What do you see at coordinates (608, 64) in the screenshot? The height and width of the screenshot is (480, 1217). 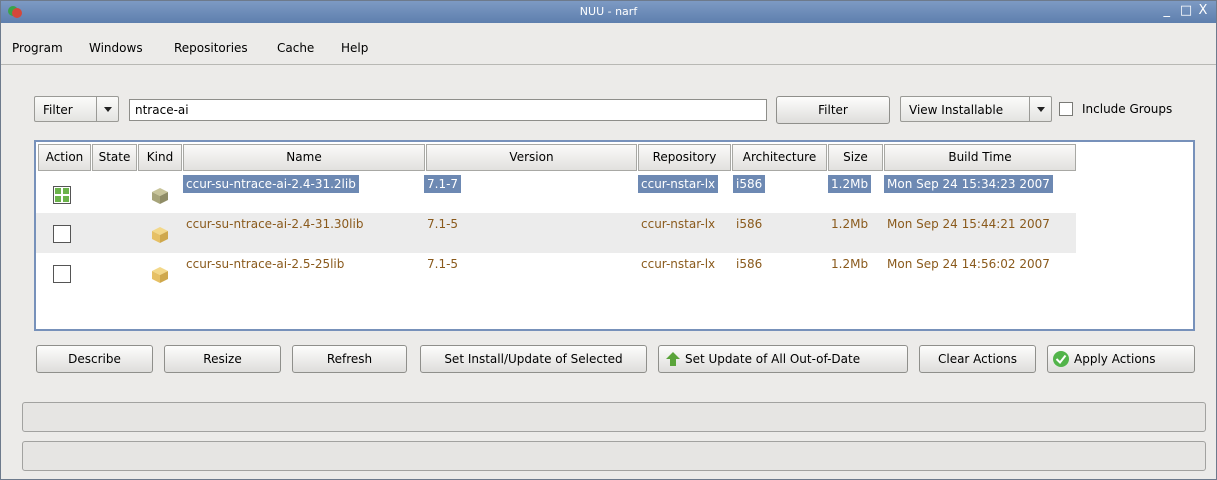 I see `menu-separator` at bounding box center [608, 64].